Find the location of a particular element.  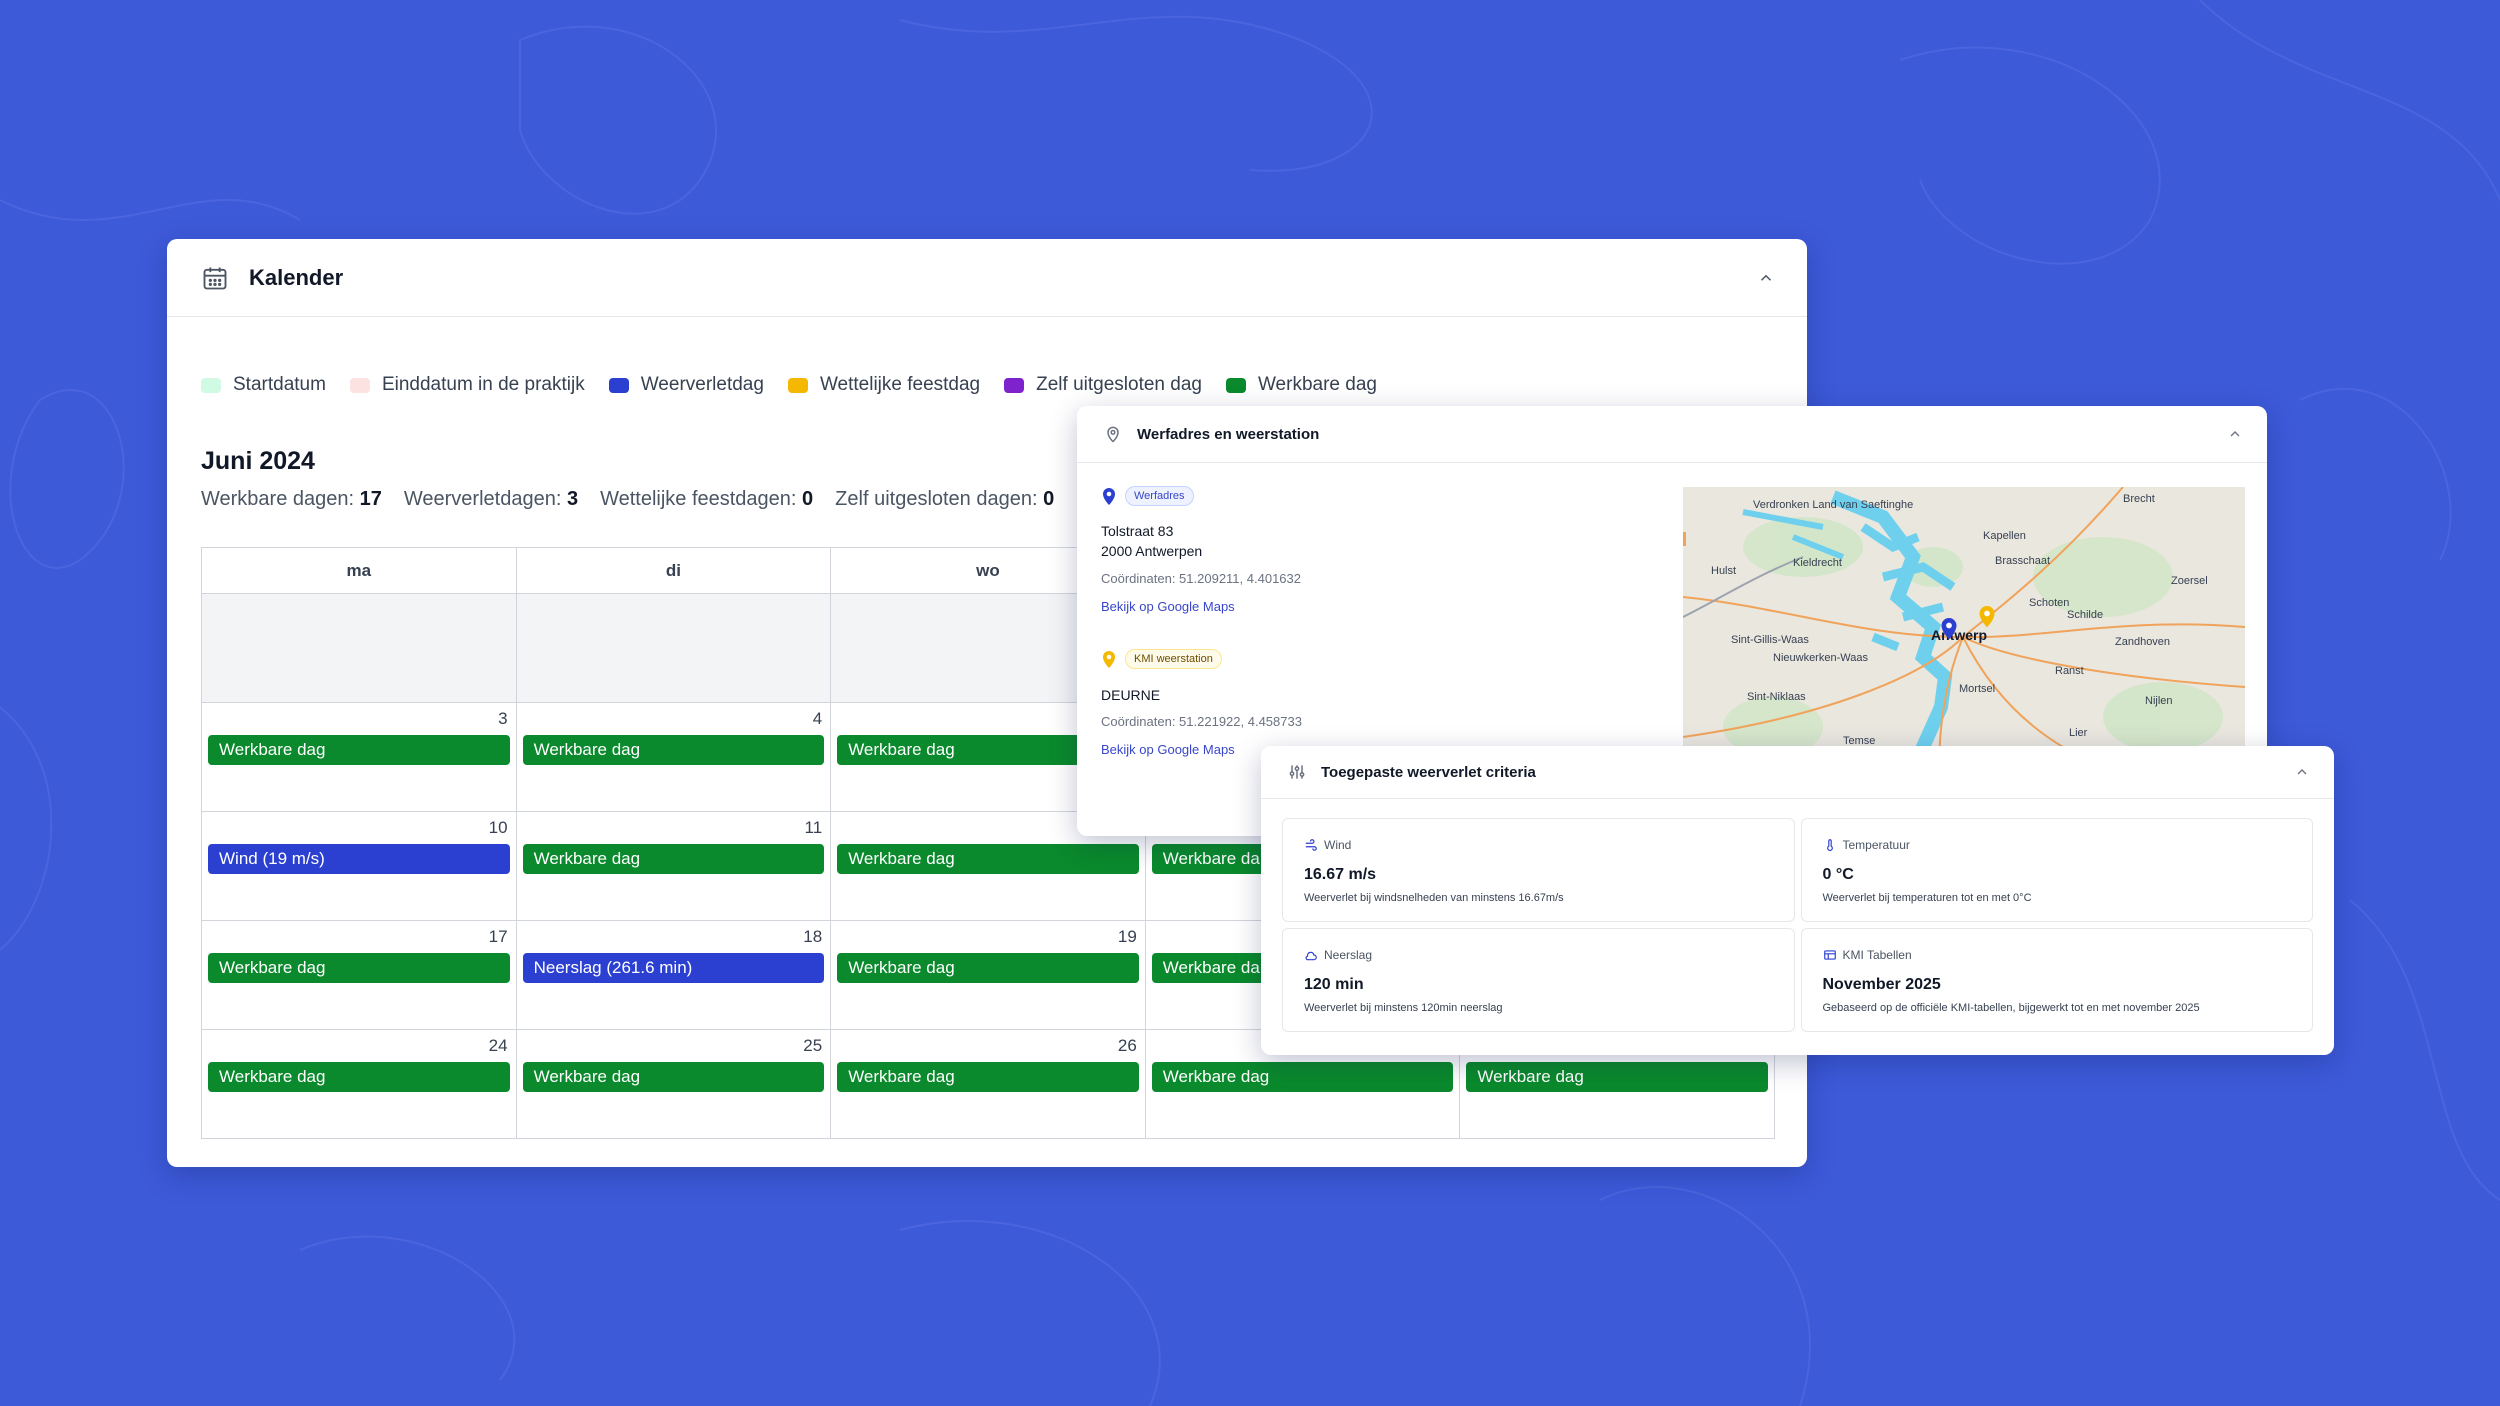

day-cell: 19 Werkbare dag is located at coordinates (988, 975).